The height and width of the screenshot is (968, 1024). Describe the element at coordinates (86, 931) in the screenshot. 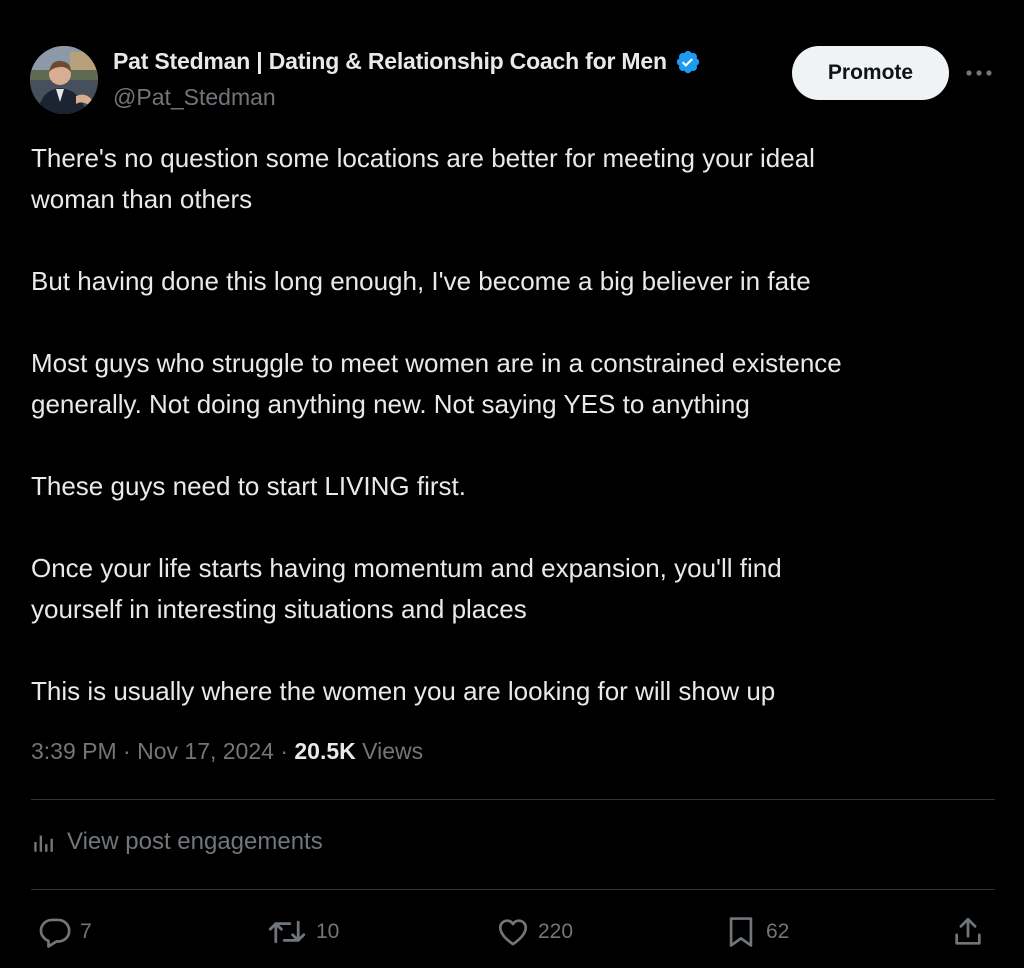

I see `reply-count: 7` at that location.